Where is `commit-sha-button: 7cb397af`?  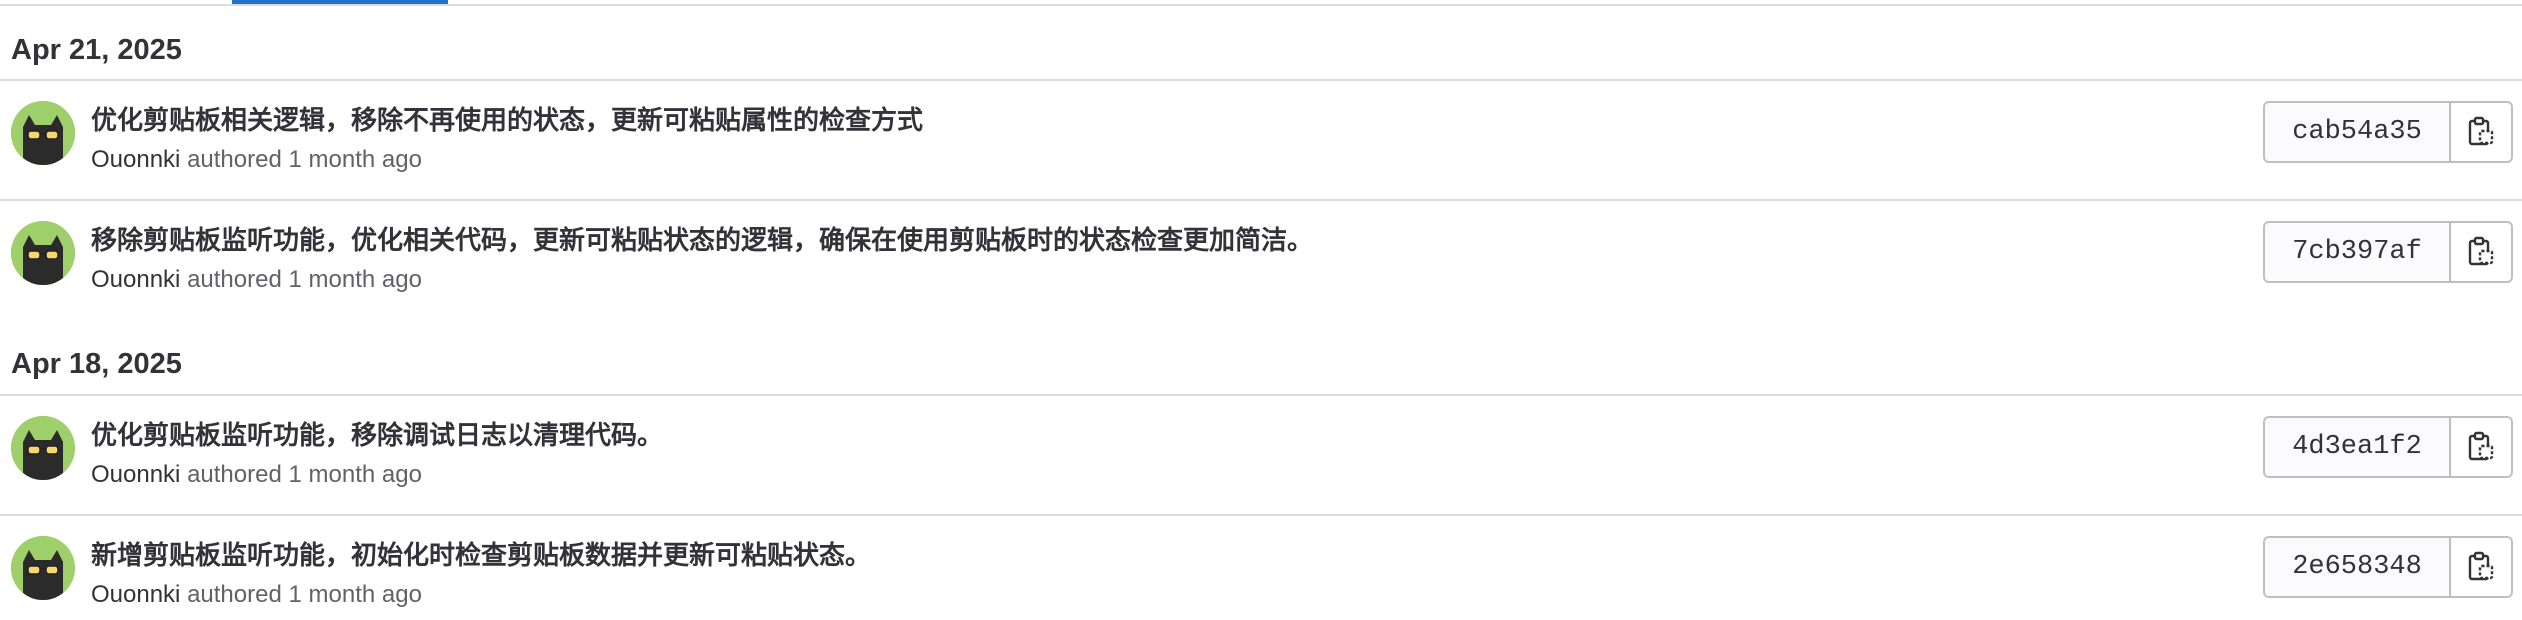 commit-sha-button: 7cb397af is located at coordinates (2358, 252).